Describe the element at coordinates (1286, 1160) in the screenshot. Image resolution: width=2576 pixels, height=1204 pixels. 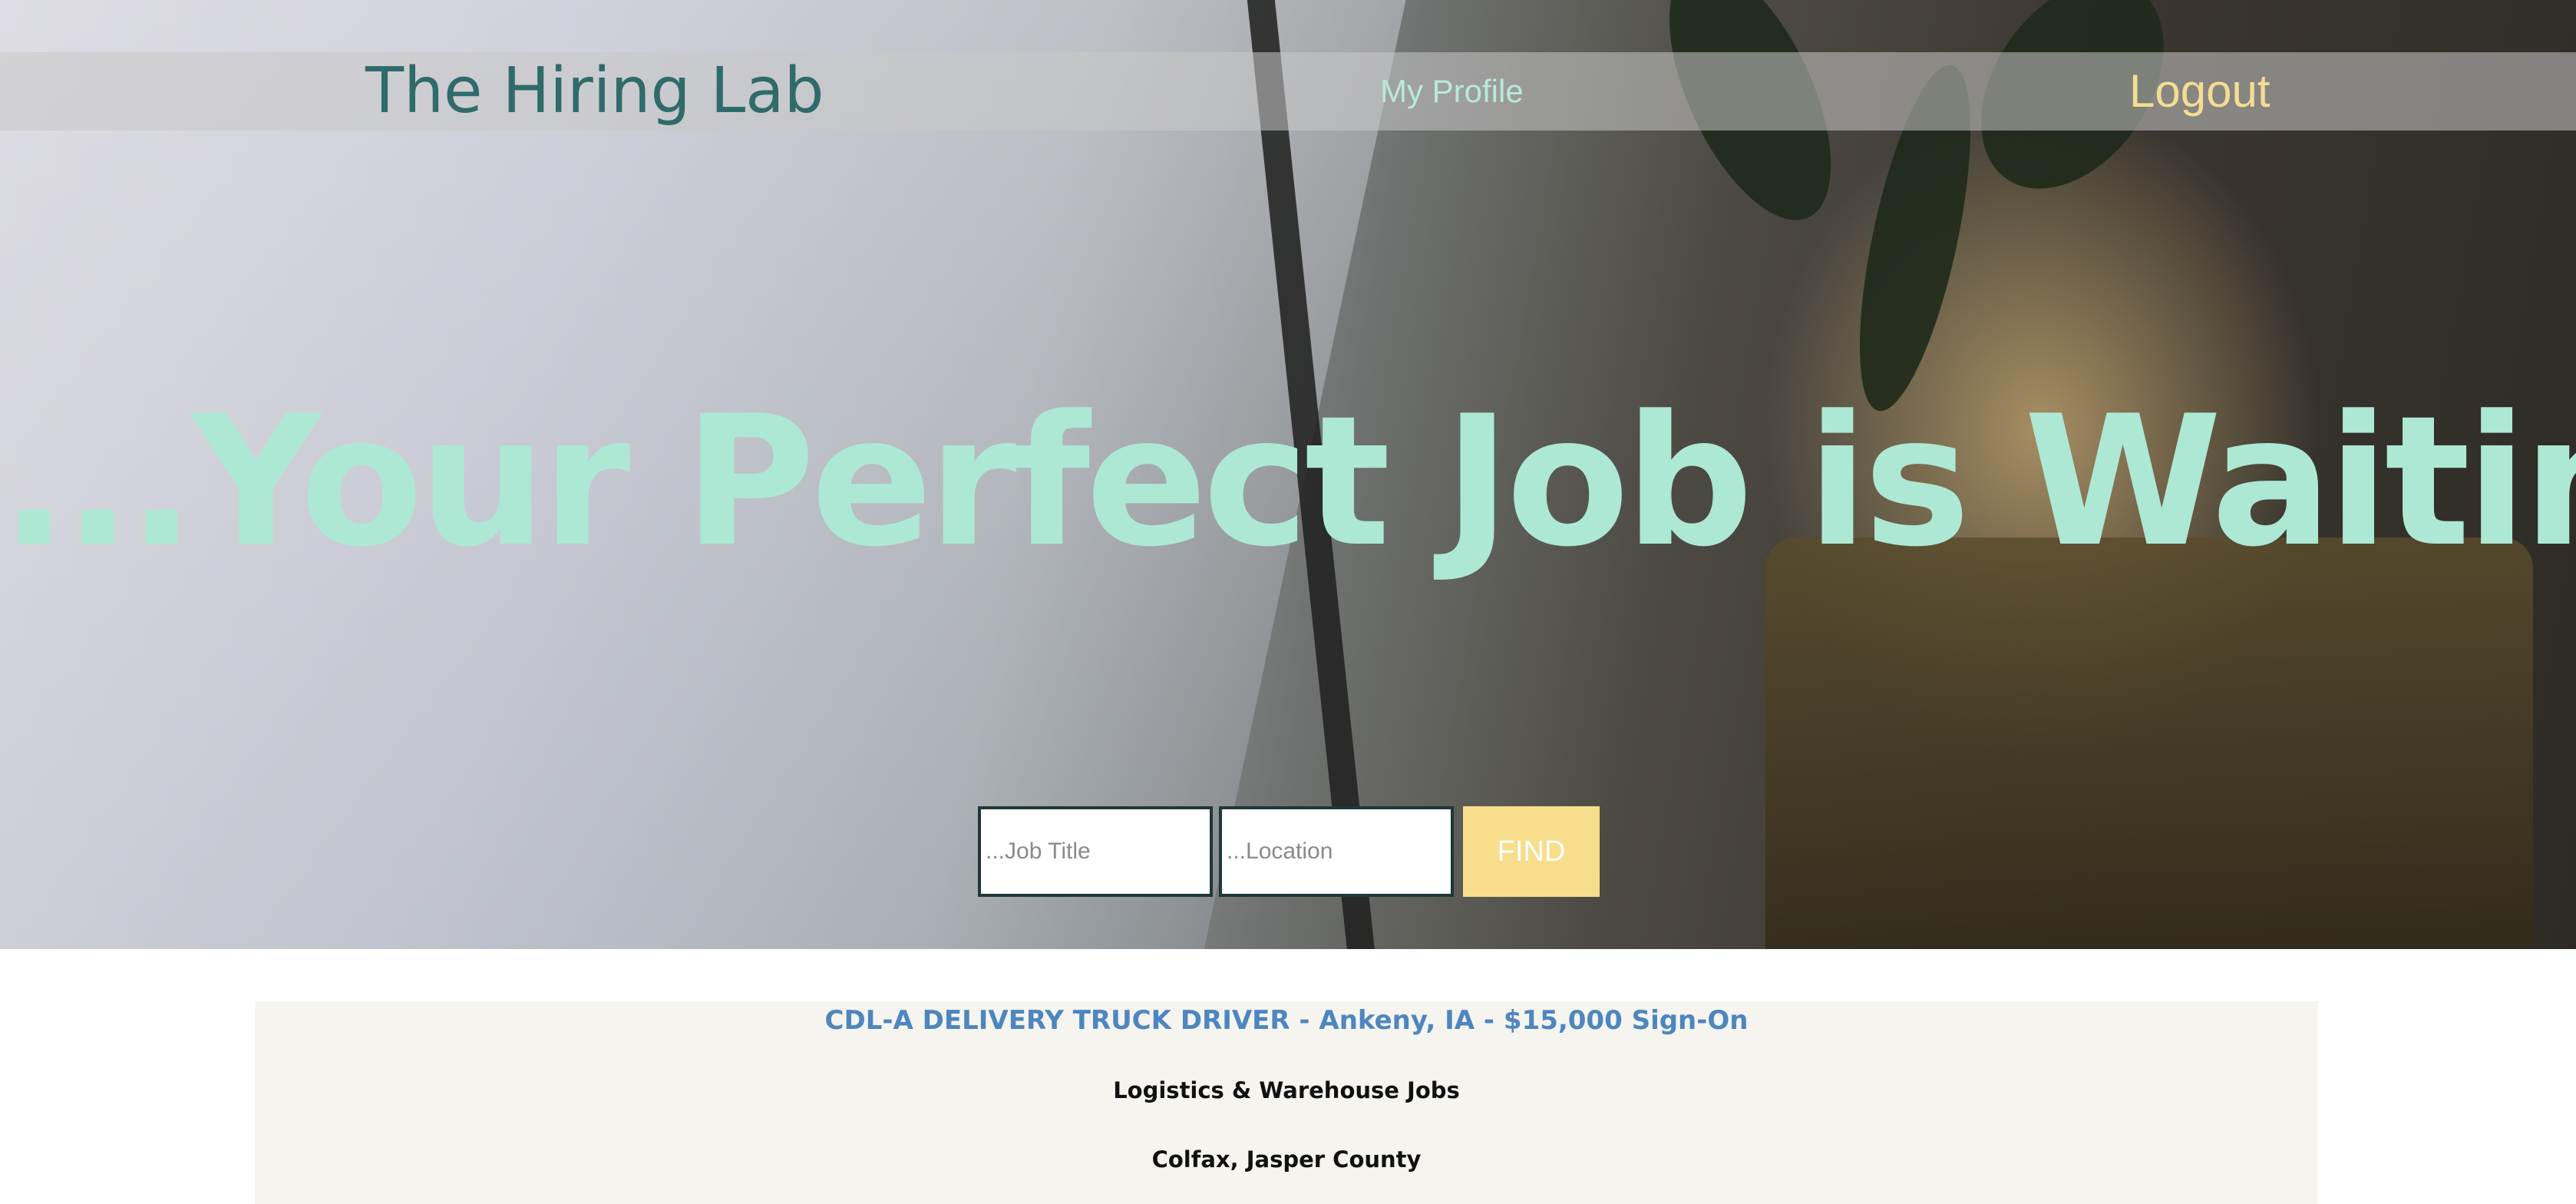
I see `job-location: Colfax, Jasper County` at that location.